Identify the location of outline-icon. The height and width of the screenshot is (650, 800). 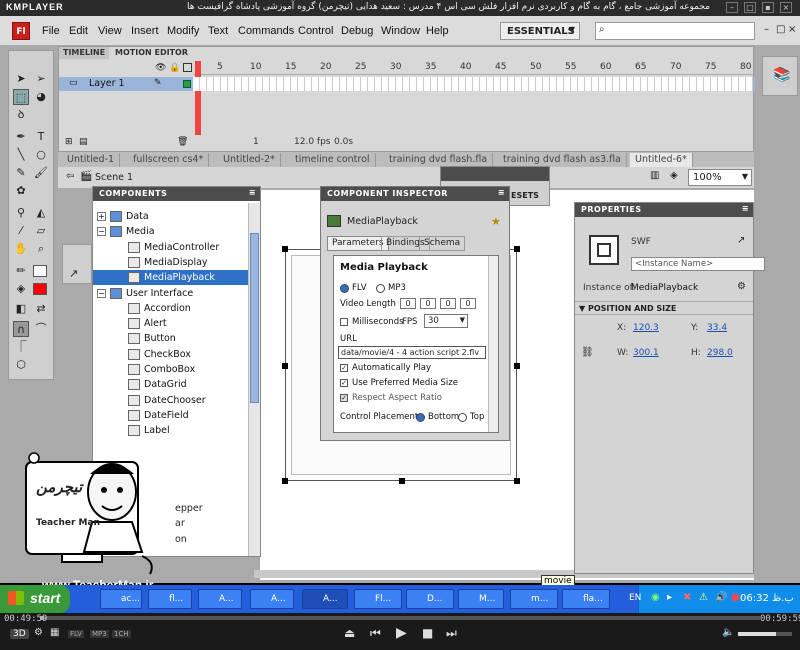
(187, 67).